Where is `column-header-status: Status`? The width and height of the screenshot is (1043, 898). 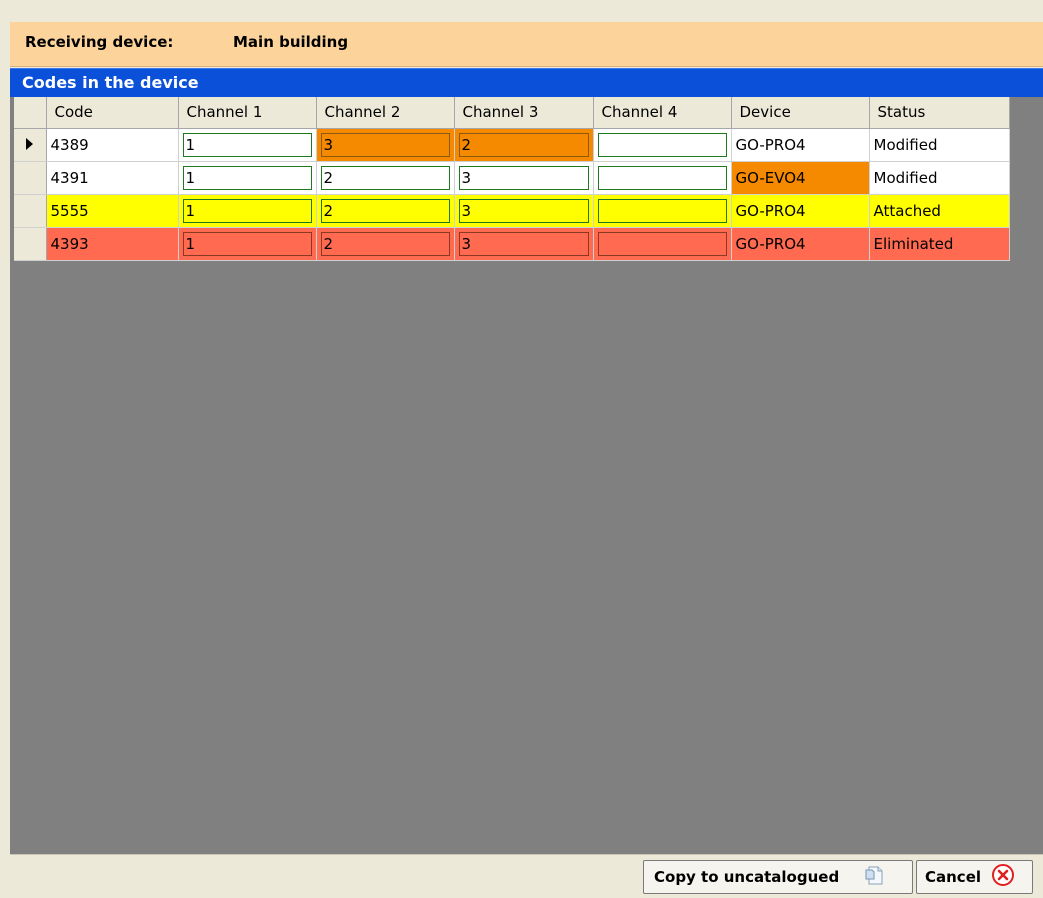 column-header-status: Status is located at coordinates (939, 113).